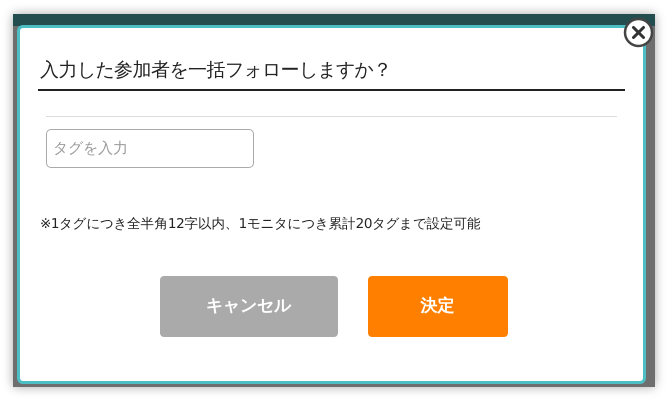 The width and height of the screenshot is (668, 401). What do you see at coordinates (150, 148) in the screenshot?
I see `tag-field: タグを入力` at bounding box center [150, 148].